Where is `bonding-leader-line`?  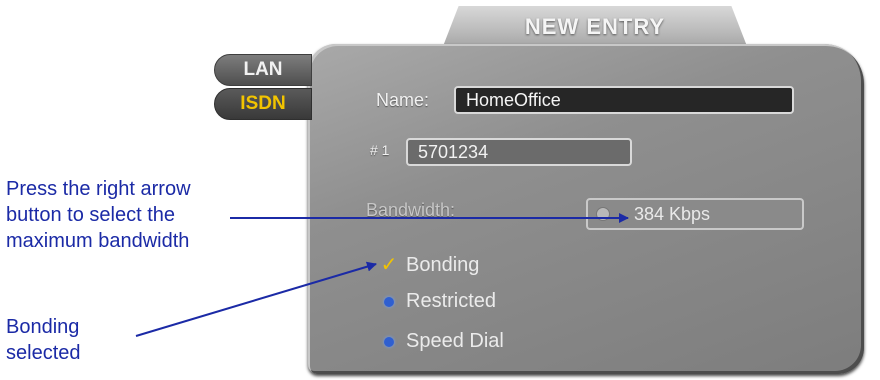 bonding-leader-line is located at coordinates (256, 299).